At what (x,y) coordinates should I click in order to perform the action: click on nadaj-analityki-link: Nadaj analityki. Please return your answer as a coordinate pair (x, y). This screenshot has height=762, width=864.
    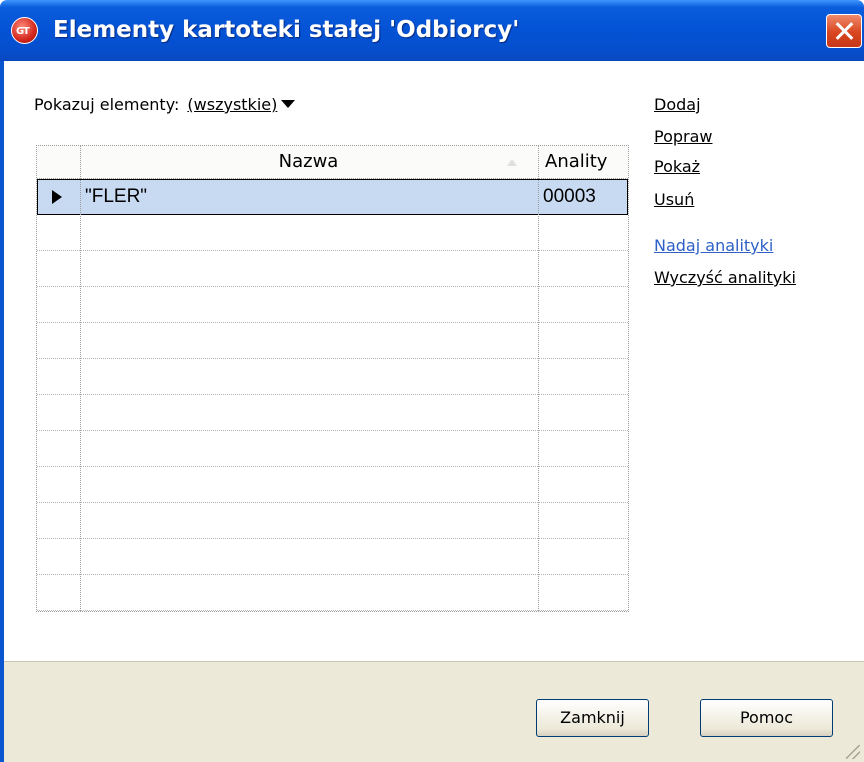
    Looking at the image, I should click on (713, 245).